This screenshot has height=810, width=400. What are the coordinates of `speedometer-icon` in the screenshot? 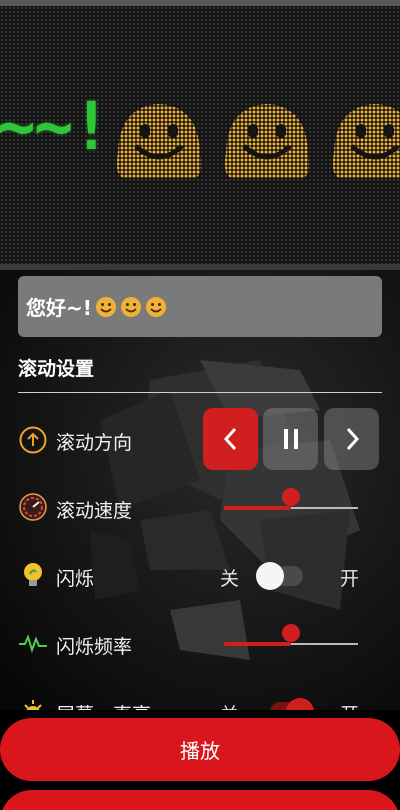 It's located at (33, 507).